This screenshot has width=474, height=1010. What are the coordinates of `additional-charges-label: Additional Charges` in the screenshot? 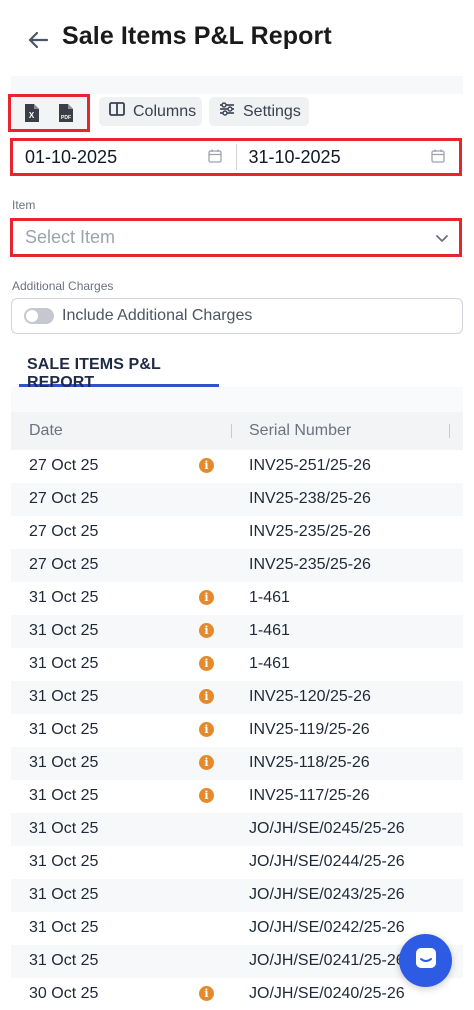 It's located at (63, 286).